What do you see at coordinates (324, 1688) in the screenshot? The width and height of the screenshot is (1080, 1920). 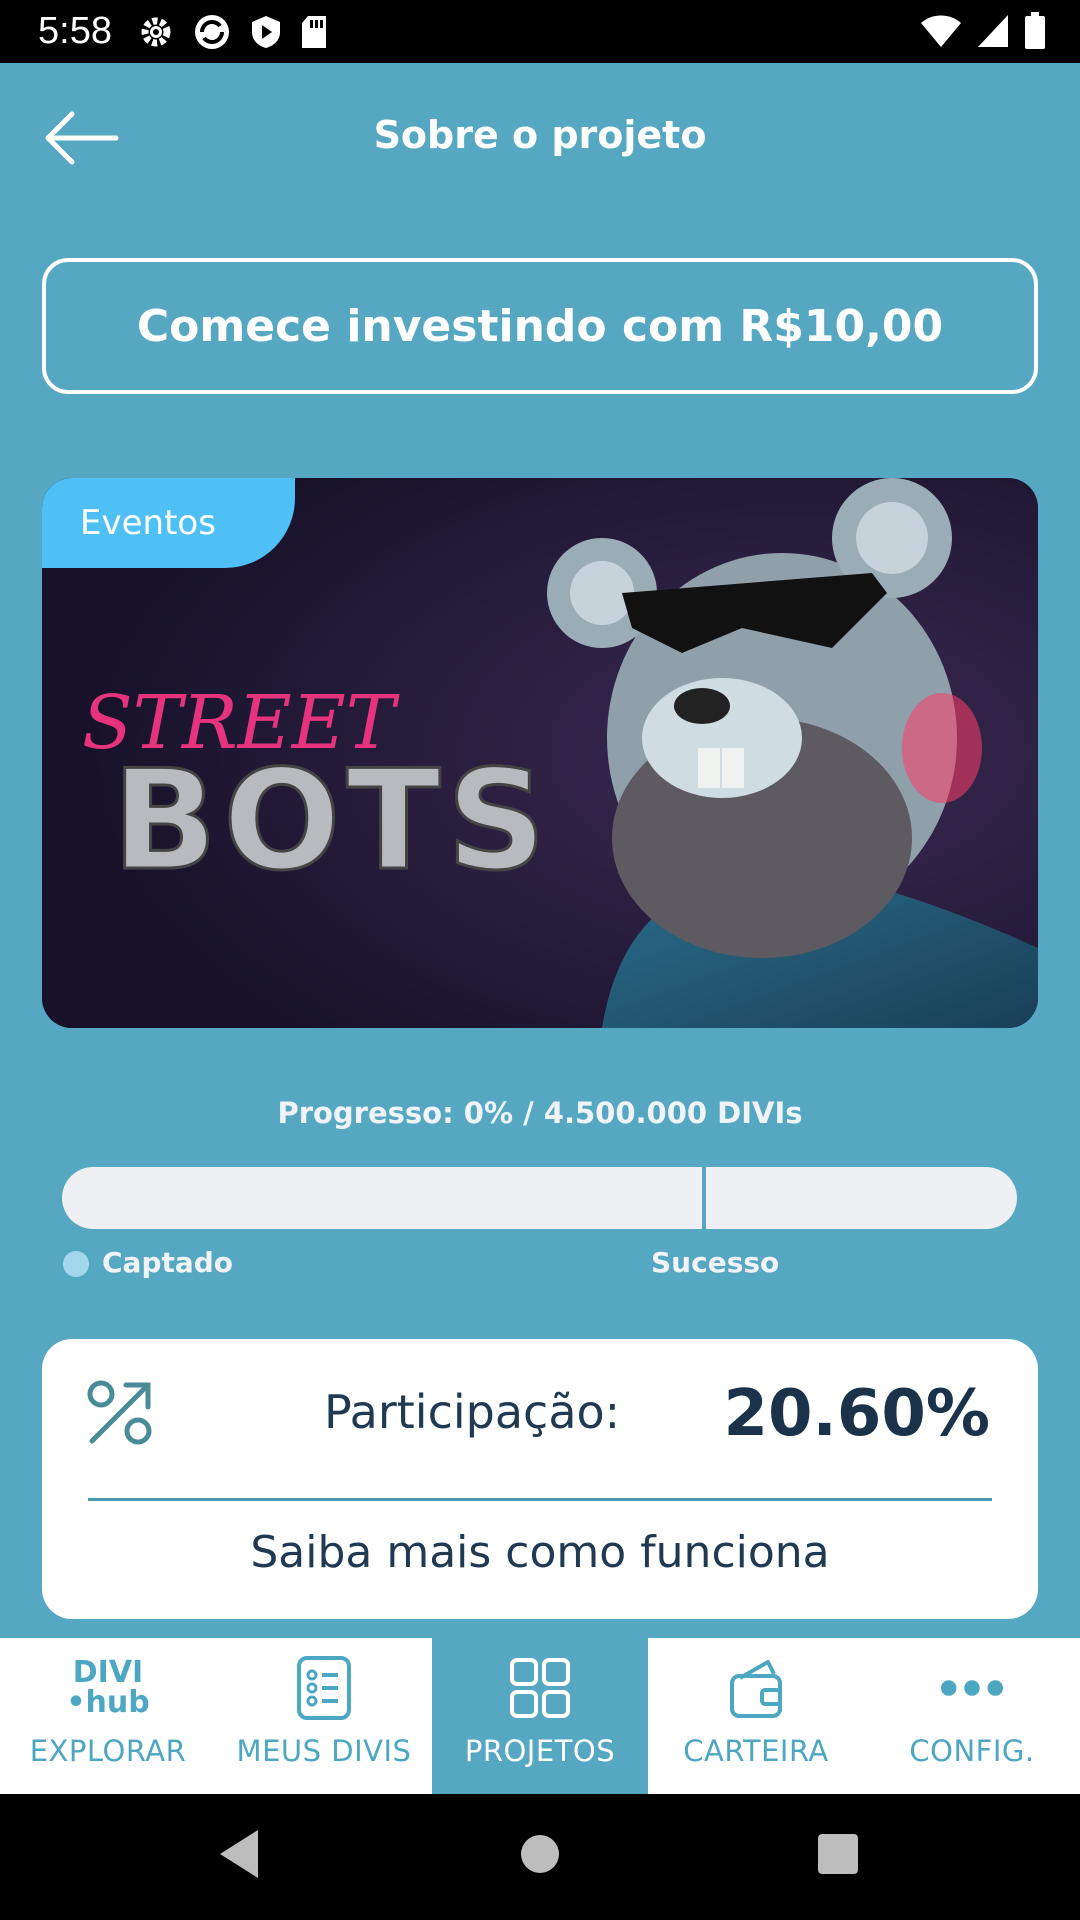 I see `list-icon` at bounding box center [324, 1688].